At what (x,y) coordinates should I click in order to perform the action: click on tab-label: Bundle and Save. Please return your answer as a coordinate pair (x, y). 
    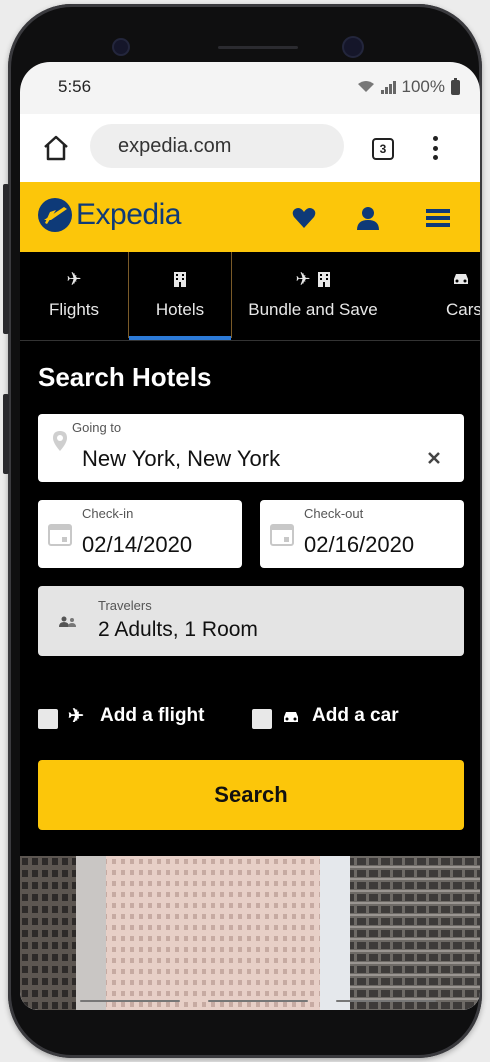
    Looking at the image, I should click on (313, 309).